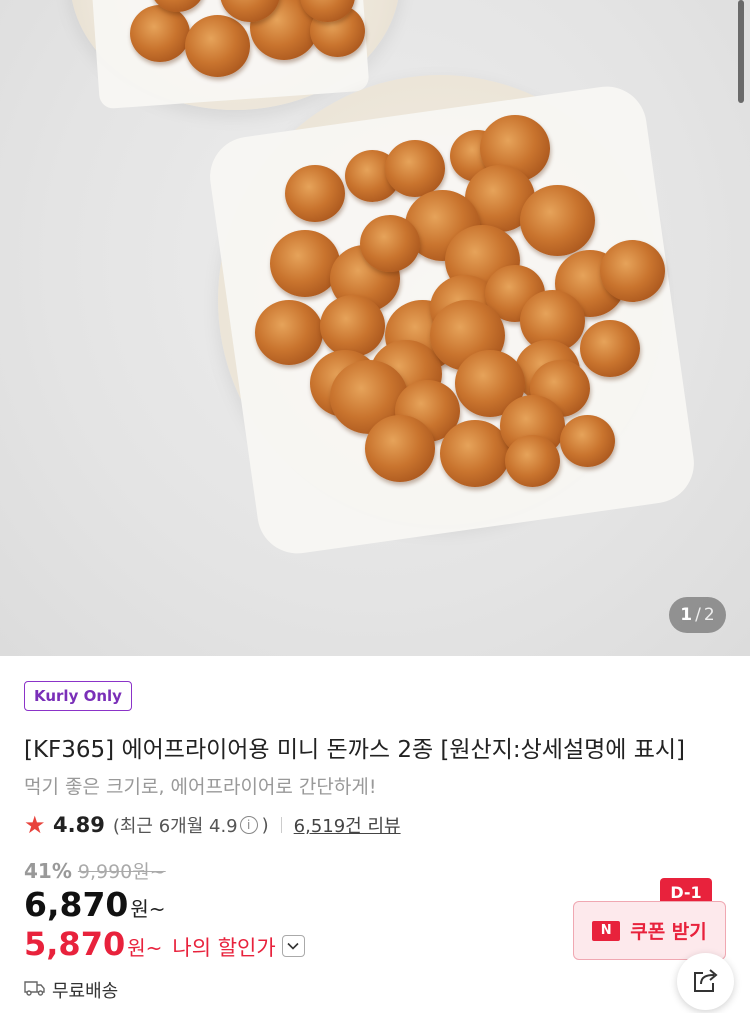 Image resolution: width=750 pixels, height=1013 pixels. What do you see at coordinates (686, 615) in the screenshot?
I see `pager-current: 1` at bounding box center [686, 615].